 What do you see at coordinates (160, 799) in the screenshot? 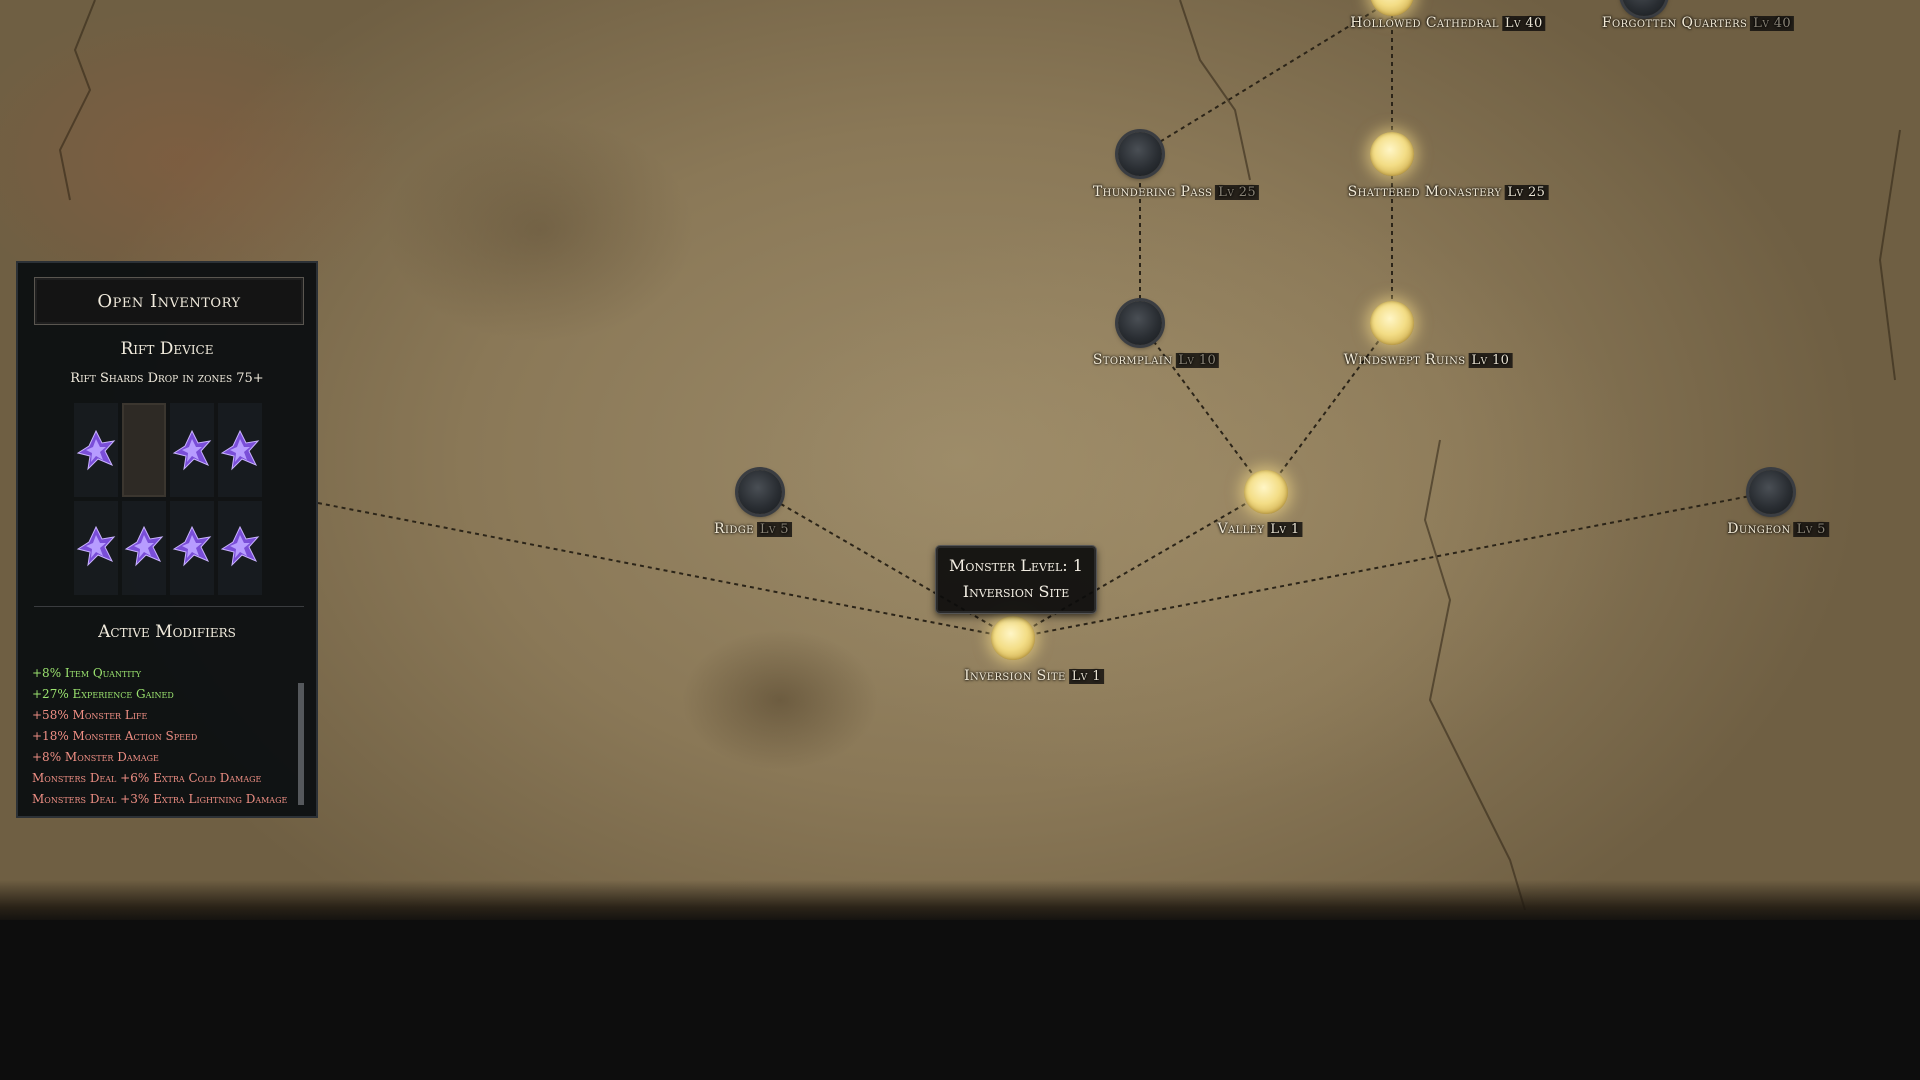
I see `modifier-item: Monsters Deal +3% Extra Lightning Damage` at bounding box center [160, 799].